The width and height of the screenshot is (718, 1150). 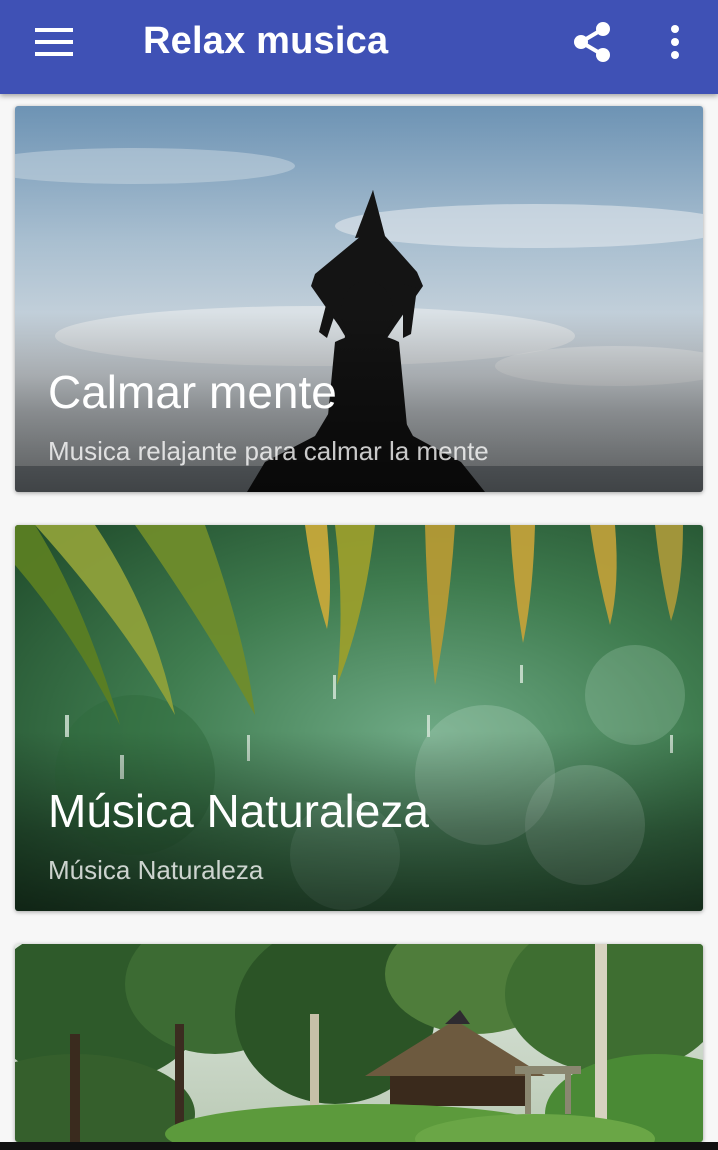 I want to click on hamburger-menu-icon, so click(x=54, y=42).